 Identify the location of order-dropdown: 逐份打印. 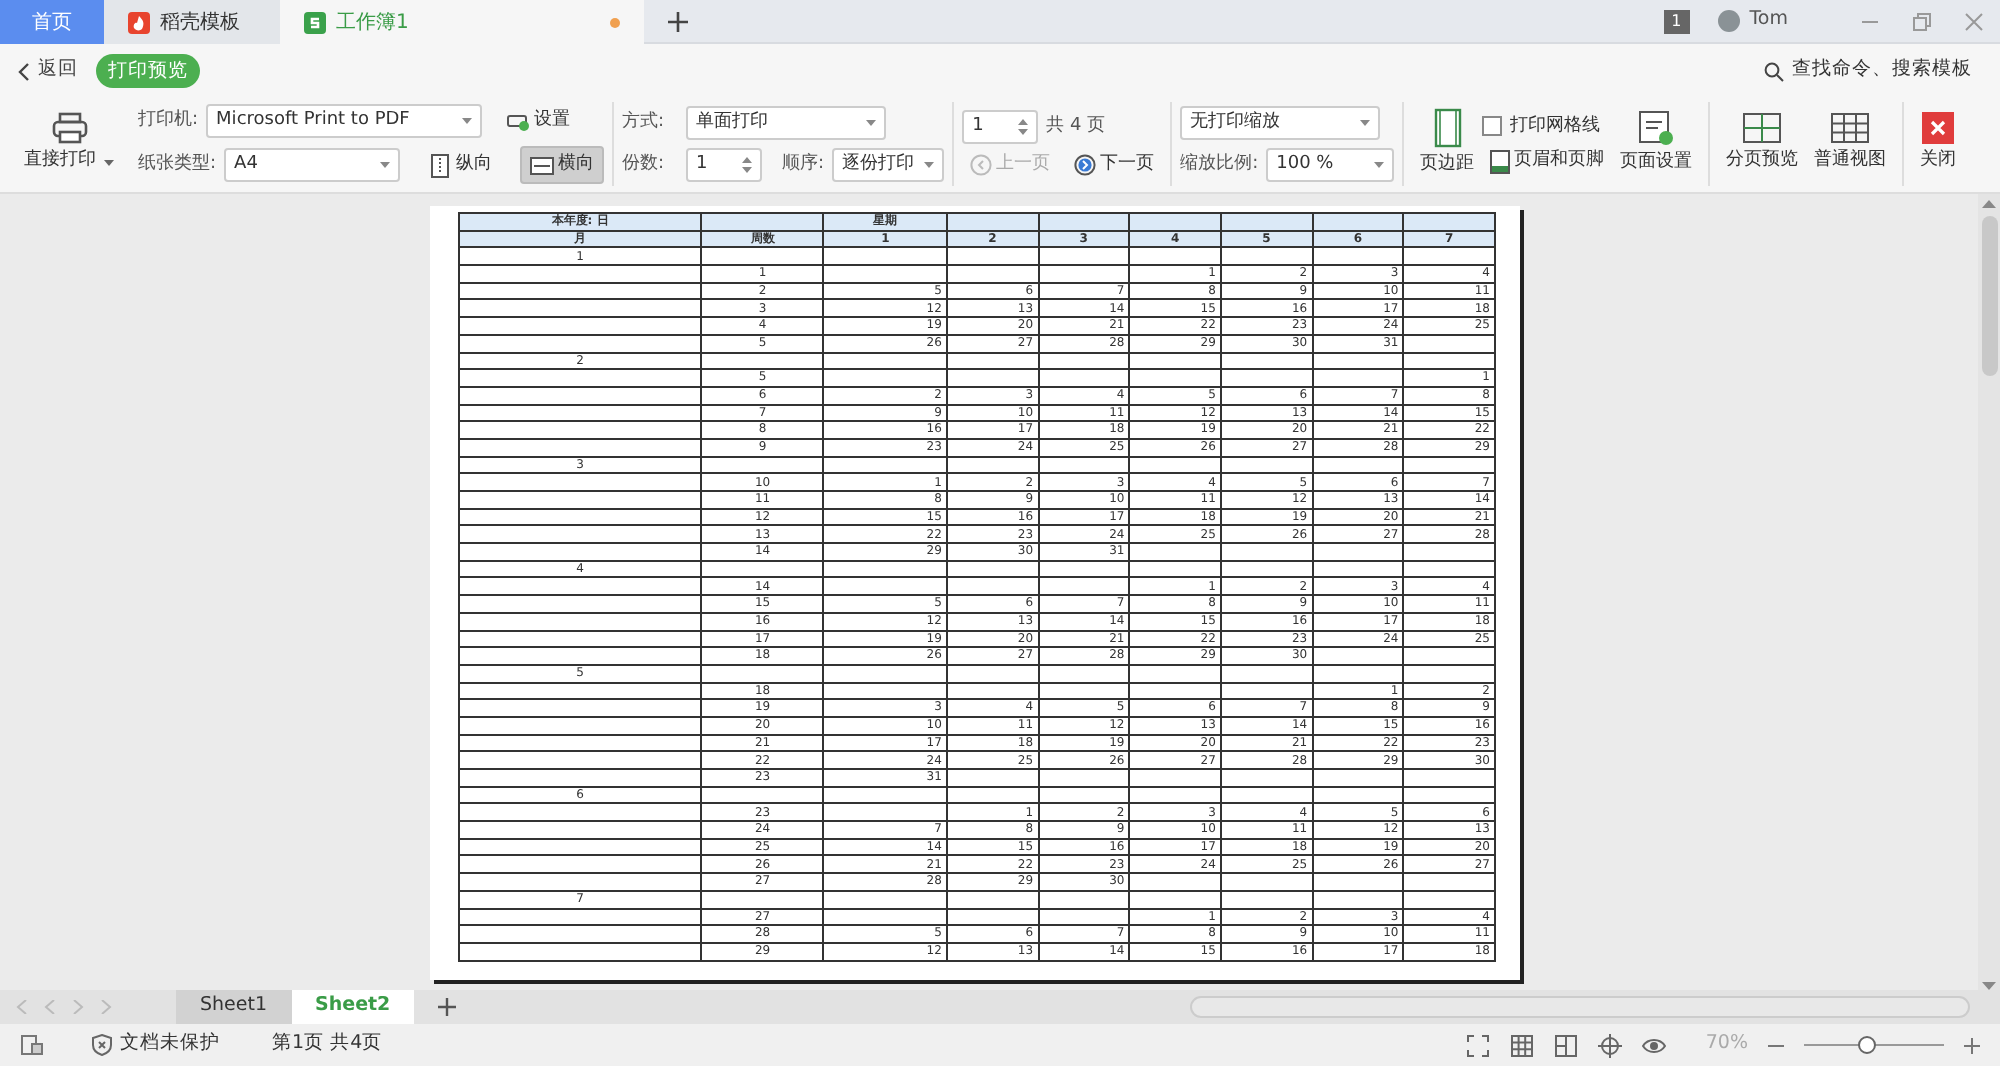
(888, 165).